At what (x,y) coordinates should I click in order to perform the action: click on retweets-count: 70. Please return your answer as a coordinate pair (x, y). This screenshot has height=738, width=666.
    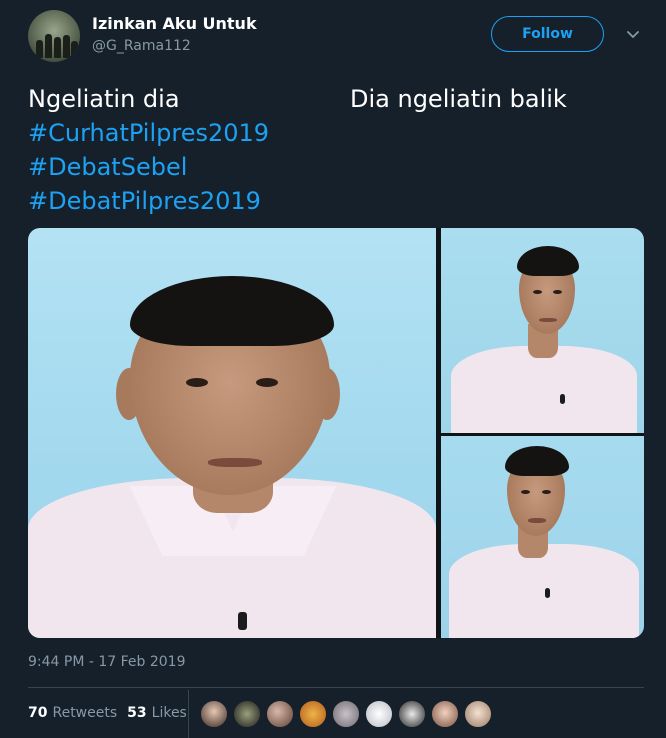
    Looking at the image, I should click on (38, 713).